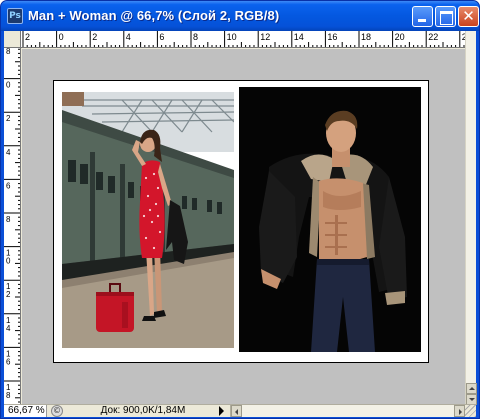 The width and height of the screenshot is (480, 419). I want to click on close-button: ✕, so click(468, 16).